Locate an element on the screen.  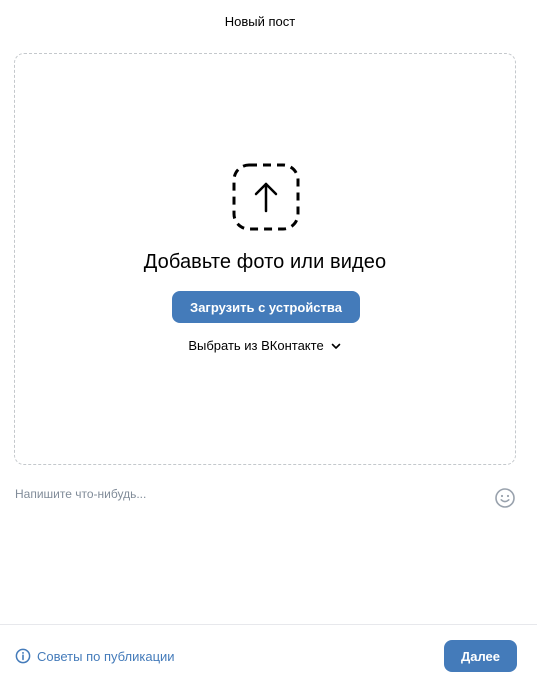
post-text-input is located at coordinates (245, 494).